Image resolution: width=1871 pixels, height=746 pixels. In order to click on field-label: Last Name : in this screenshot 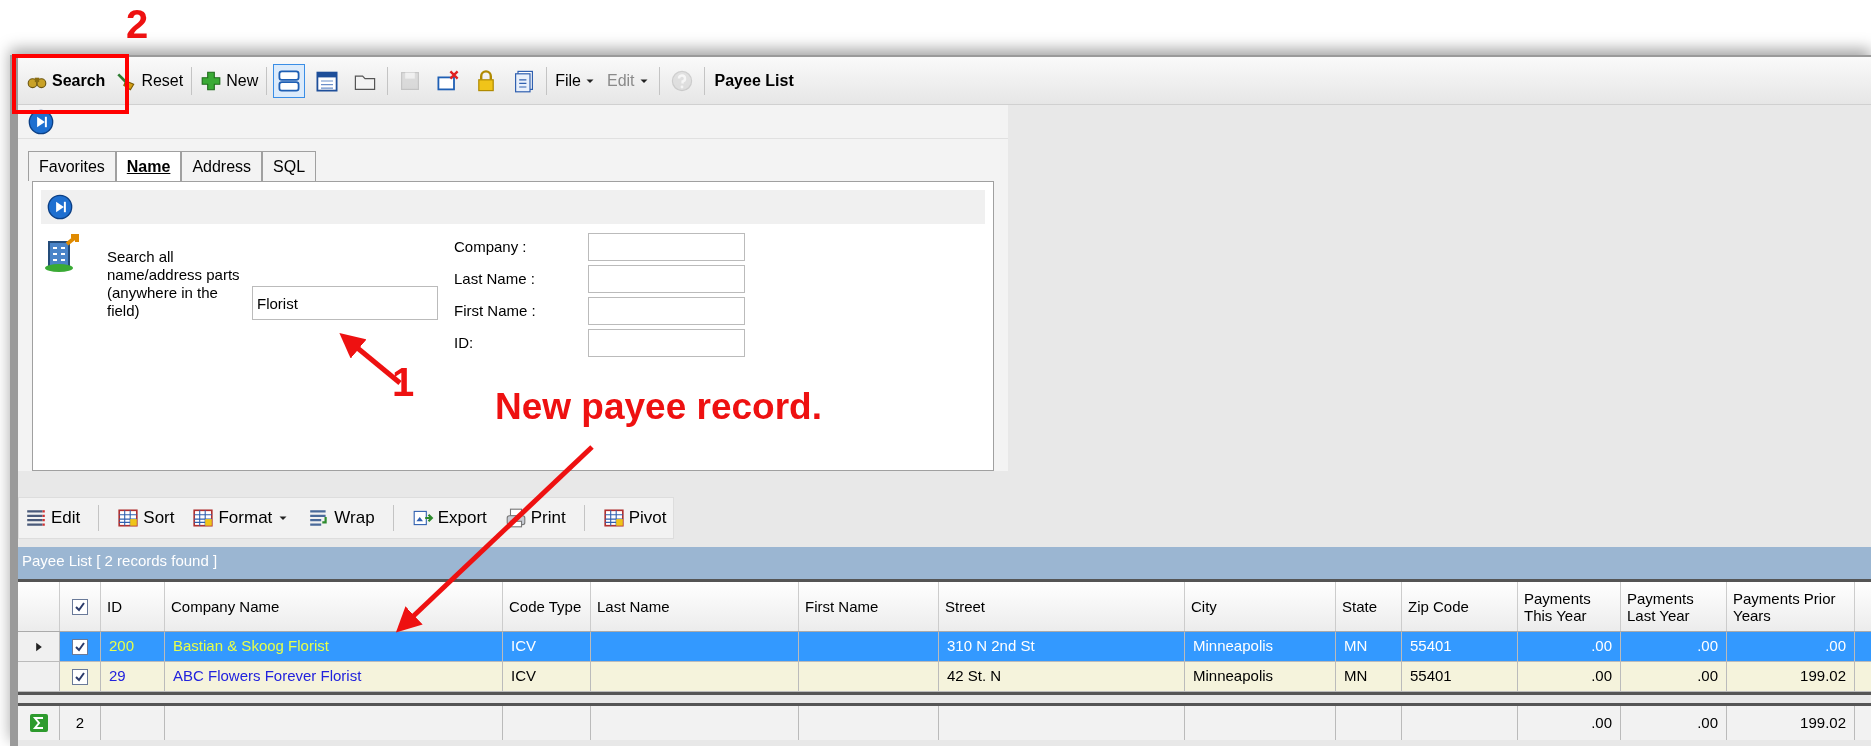, I will do `click(495, 278)`.